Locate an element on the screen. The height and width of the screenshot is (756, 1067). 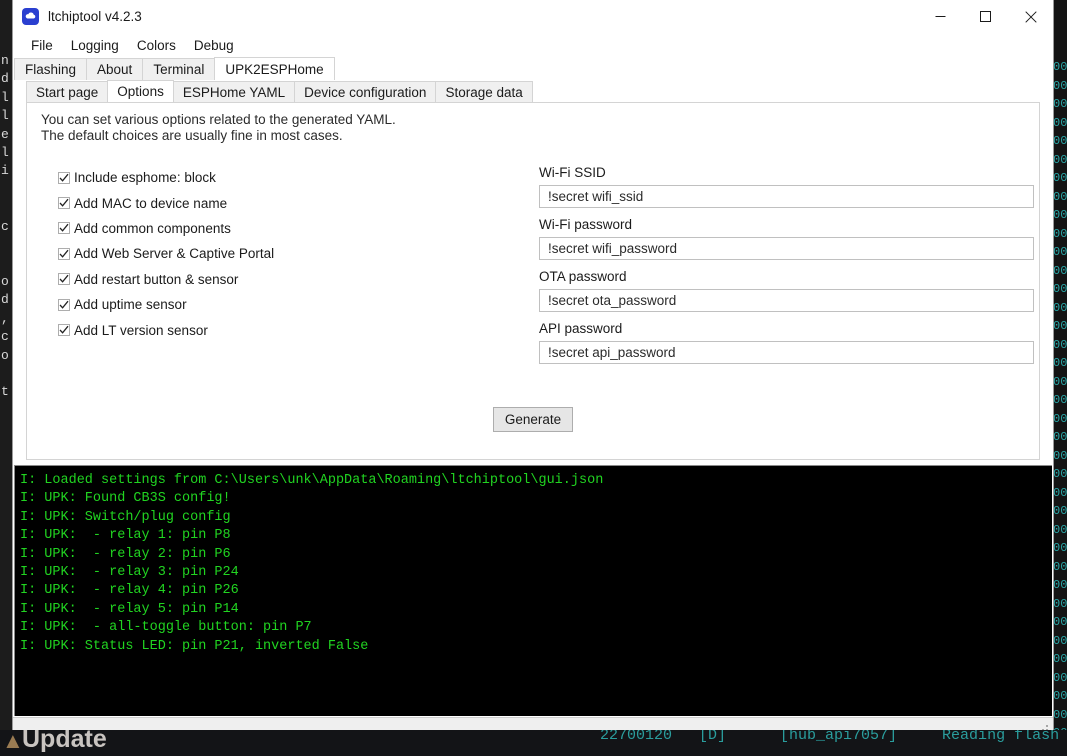
tab-start-page: Start page is located at coordinates (67, 91).